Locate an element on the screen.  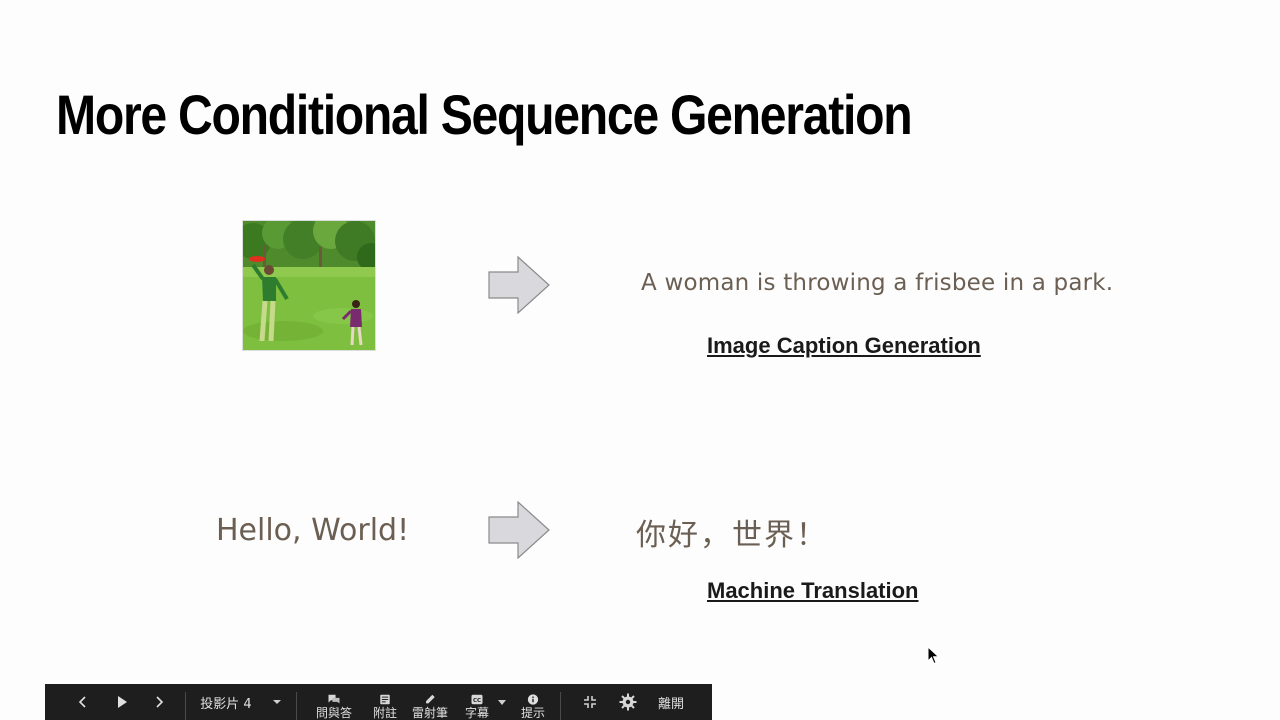
exit-fullscreen-button is located at coordinates (590, 702).